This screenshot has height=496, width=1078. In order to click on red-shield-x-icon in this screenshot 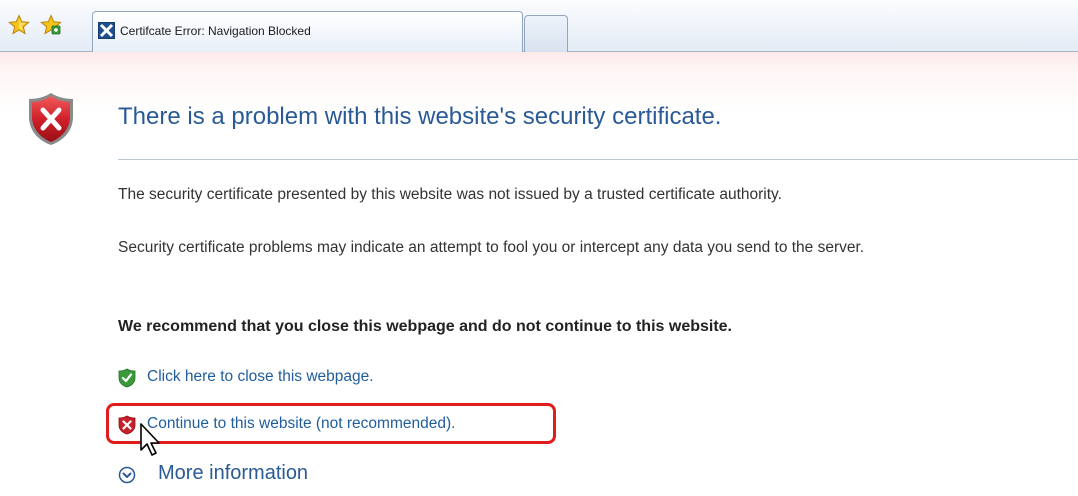, I will do `click(51, 119)`.